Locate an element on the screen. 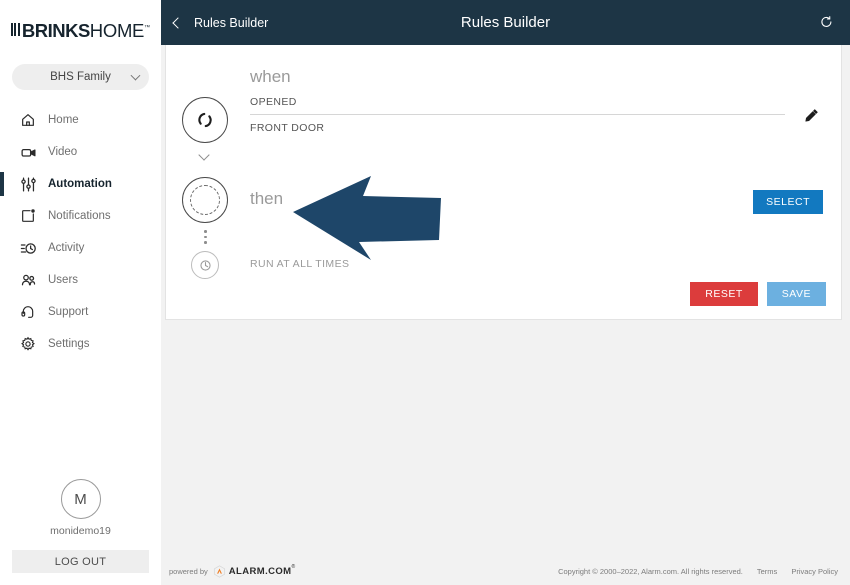  activity-clock-icon is located at coordinates (28, 248).